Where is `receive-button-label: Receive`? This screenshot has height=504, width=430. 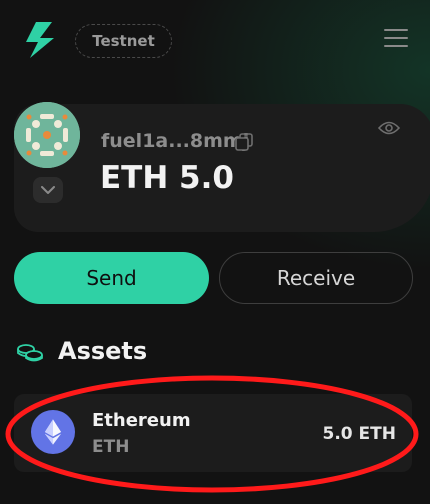
receive-button-label: Receive is located at coordinates (316, 278).